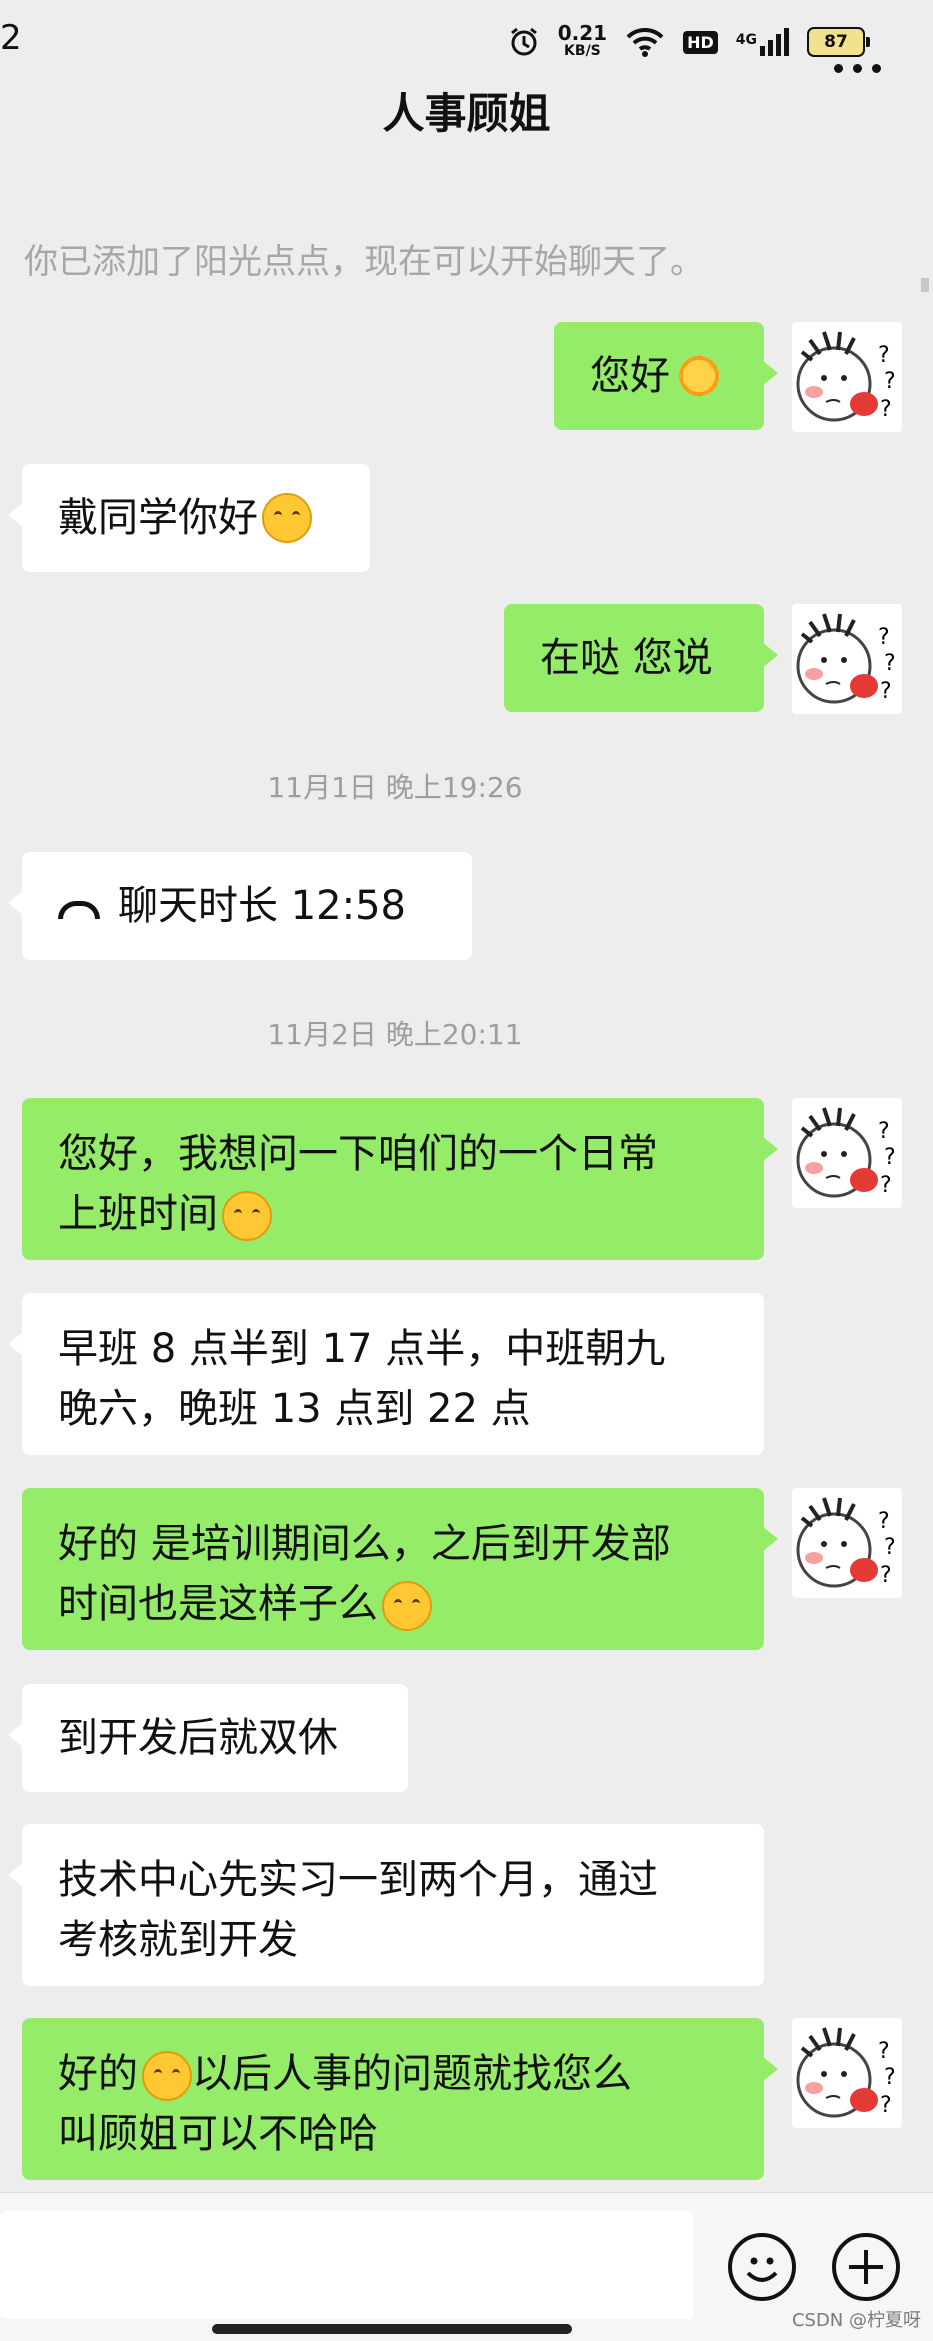  What do you see at coordinates (395, 1034) in the screenshot?
I see `timestamp: 11月2日 晚上20:11` at bounding box center [395, 1034].